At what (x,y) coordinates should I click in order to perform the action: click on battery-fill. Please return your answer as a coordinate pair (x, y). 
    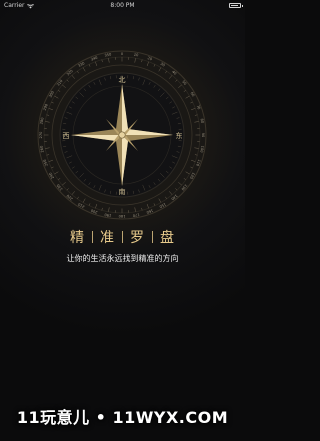
    Looking at the image, I should click on (235, 5).